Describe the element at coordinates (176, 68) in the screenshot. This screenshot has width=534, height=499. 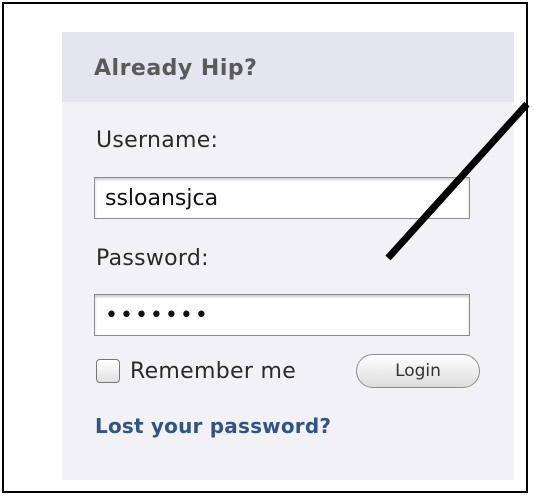
I see `panel-title: Already Hip?` at that location.